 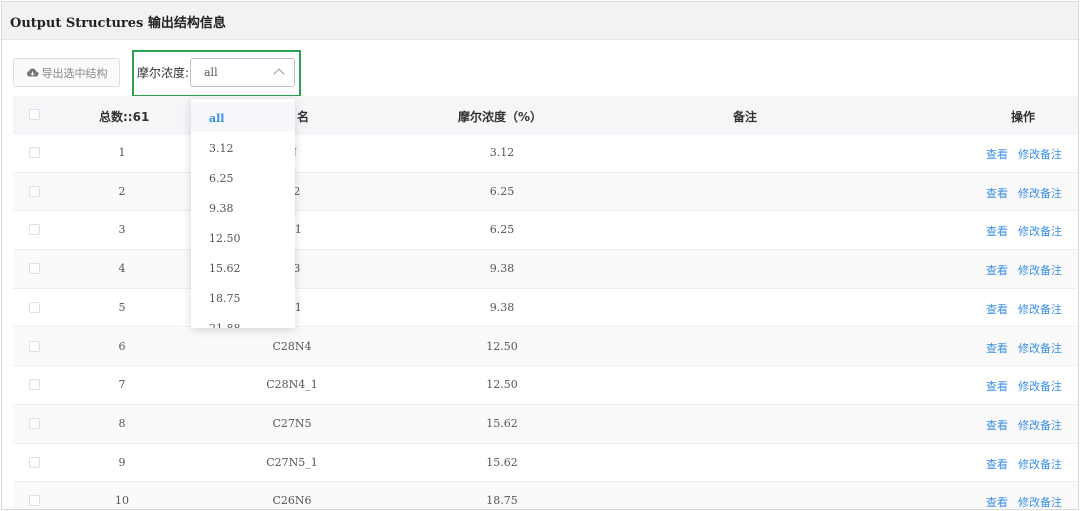 I want to click on remark-header: 备注, so click(x=745, y=117).